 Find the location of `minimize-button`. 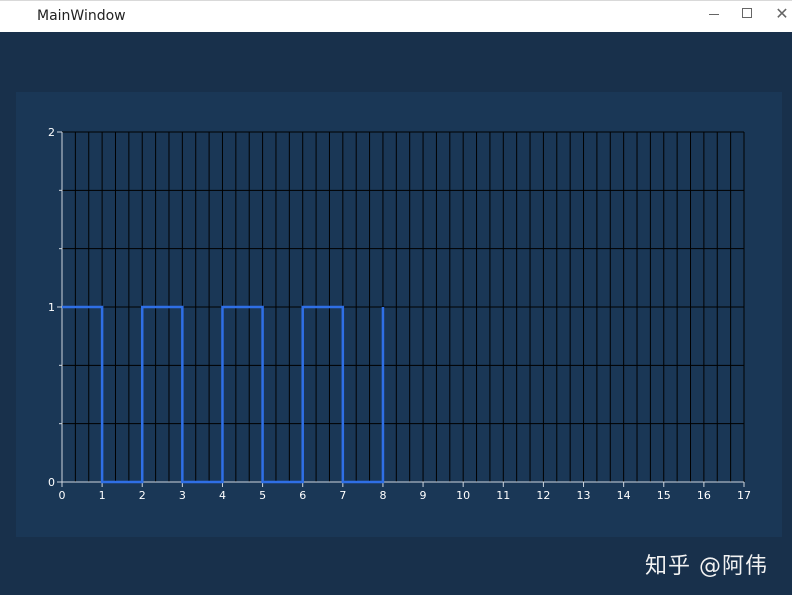

minimize-button is located at coordinates (714, 16).